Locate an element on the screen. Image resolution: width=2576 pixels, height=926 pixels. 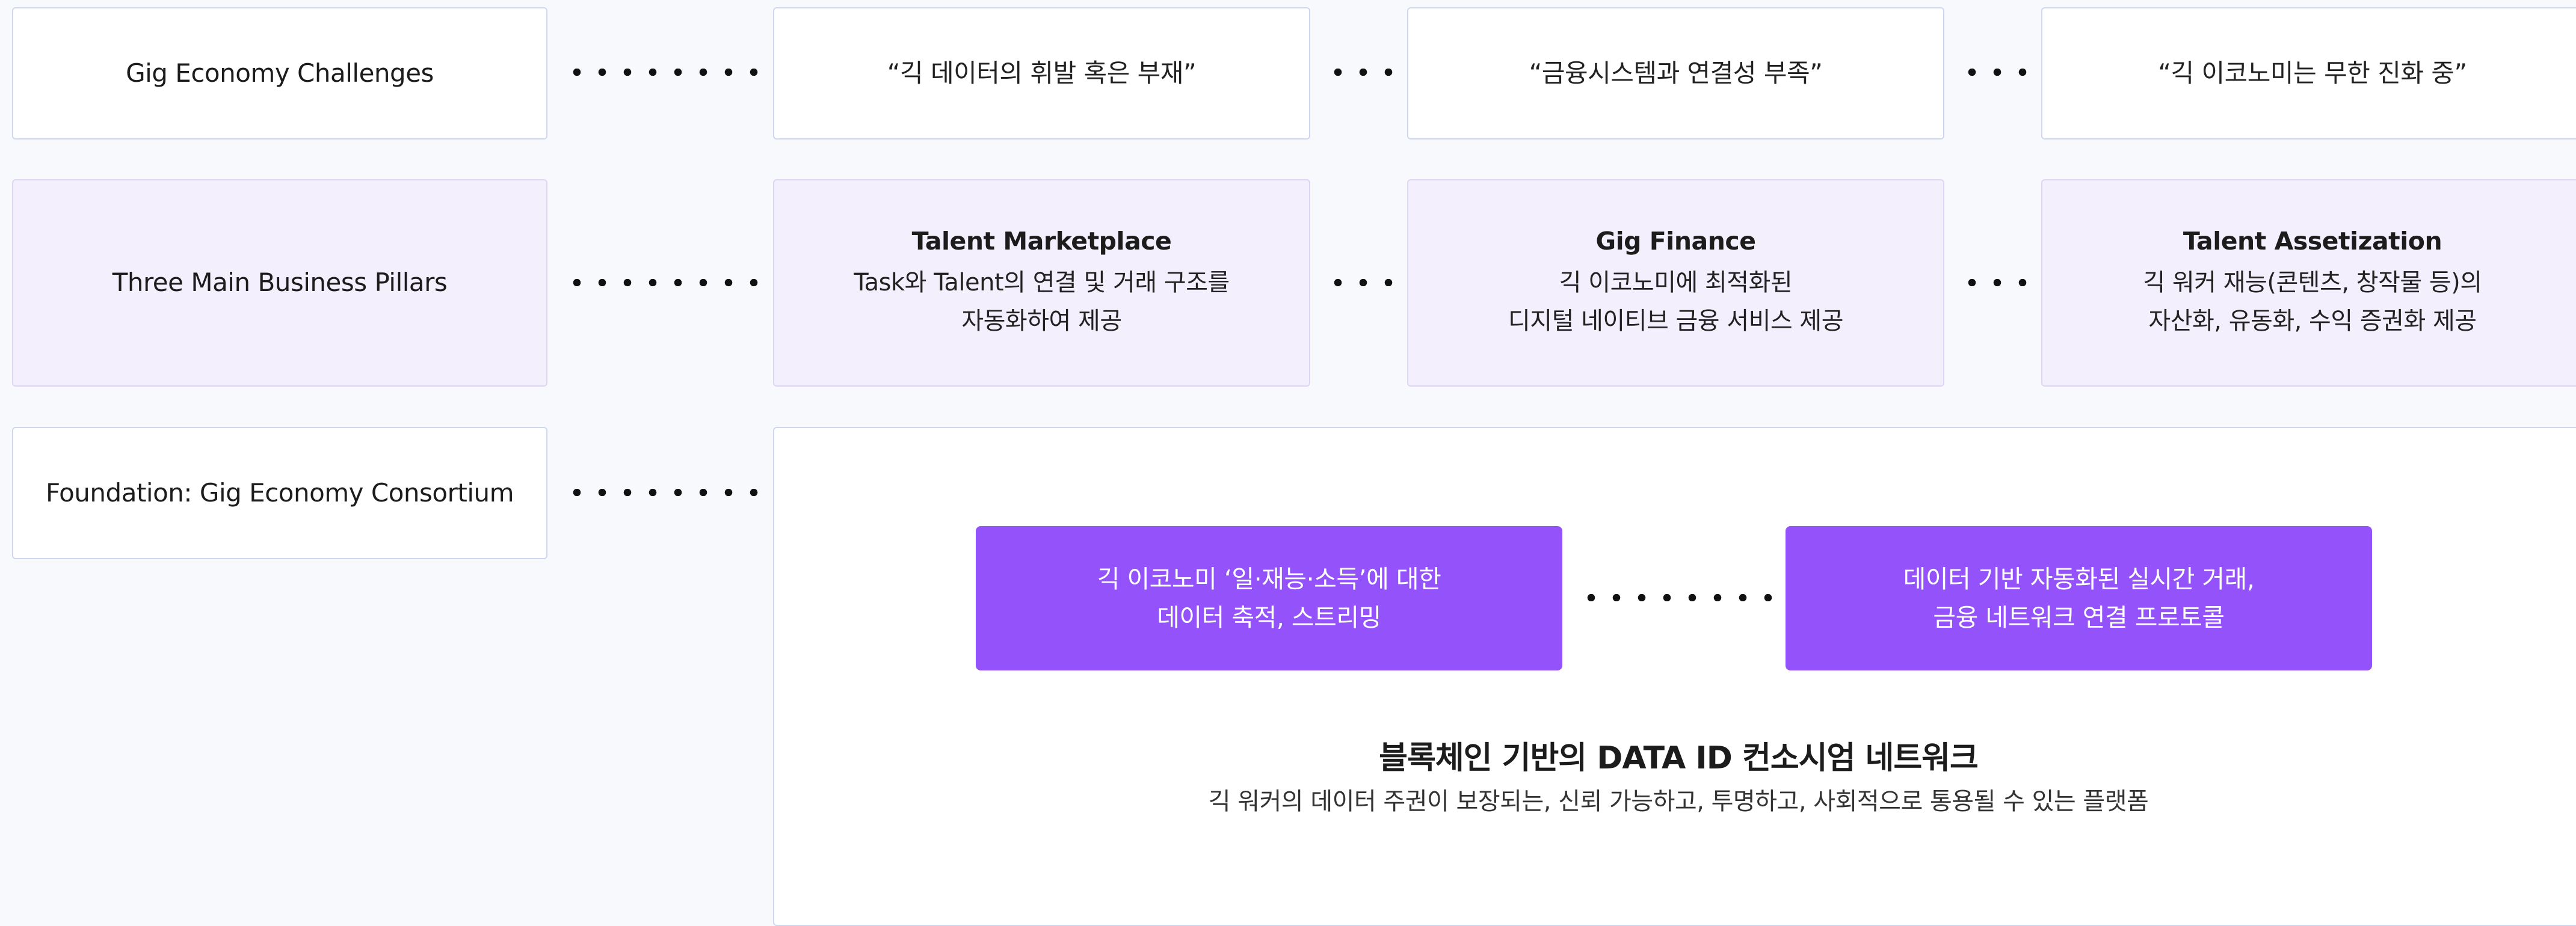
data-accumulation-block: 긱 이코노미 ‘일·재능·소득’에 대한 데이터 축적, 스트리밍 is located at coordinates (1269, 598).